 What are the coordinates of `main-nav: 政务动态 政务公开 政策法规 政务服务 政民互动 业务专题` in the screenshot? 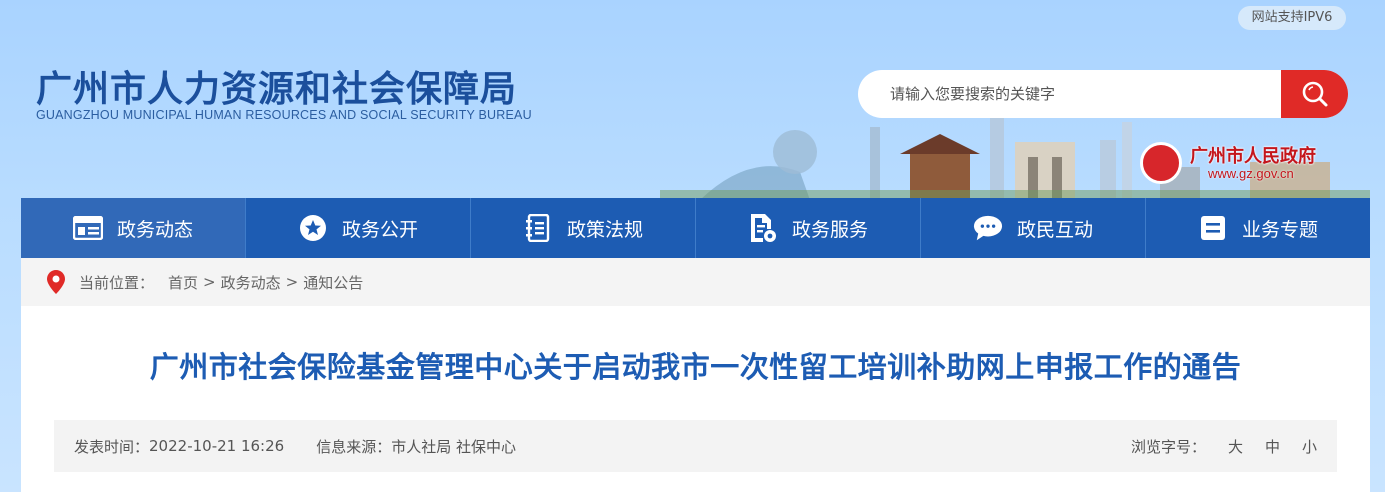 It's located at (695, 228).